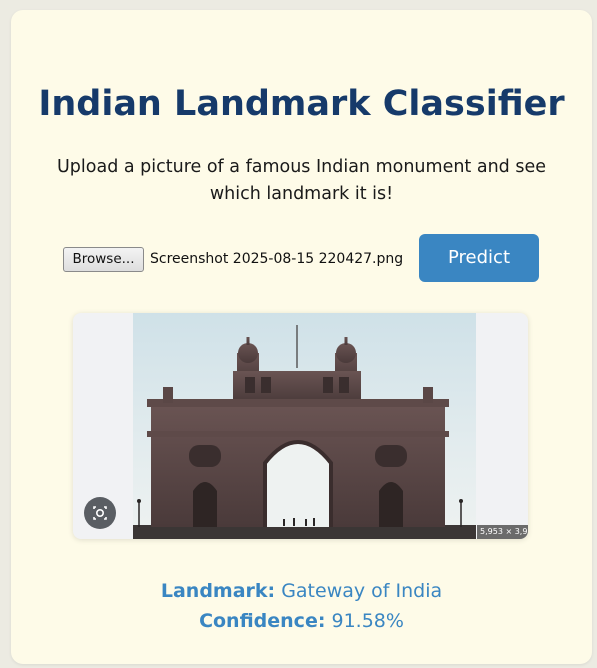 The height and width of the screenshot is (668, 597). I want to click on predict-button: Predict, so click(479, 258).